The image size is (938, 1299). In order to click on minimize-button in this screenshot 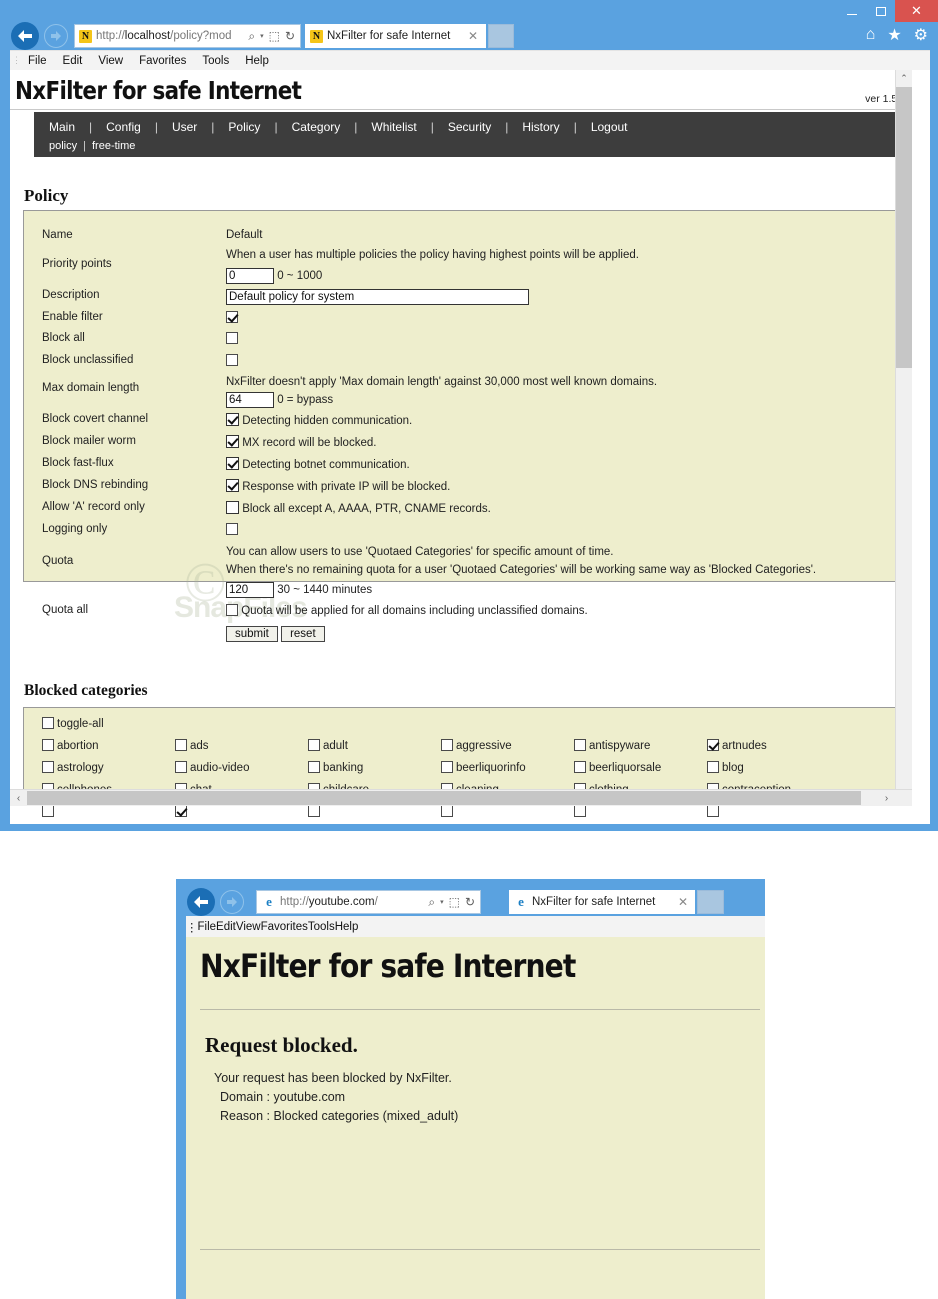, I will do `click(851, 11)`.